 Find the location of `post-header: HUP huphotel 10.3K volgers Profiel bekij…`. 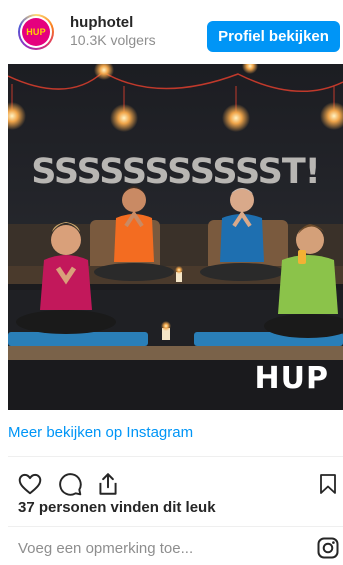

post-header: HUP huphotel 10.3K volgers Profiel bekij… is located at coordinates (171, 32).